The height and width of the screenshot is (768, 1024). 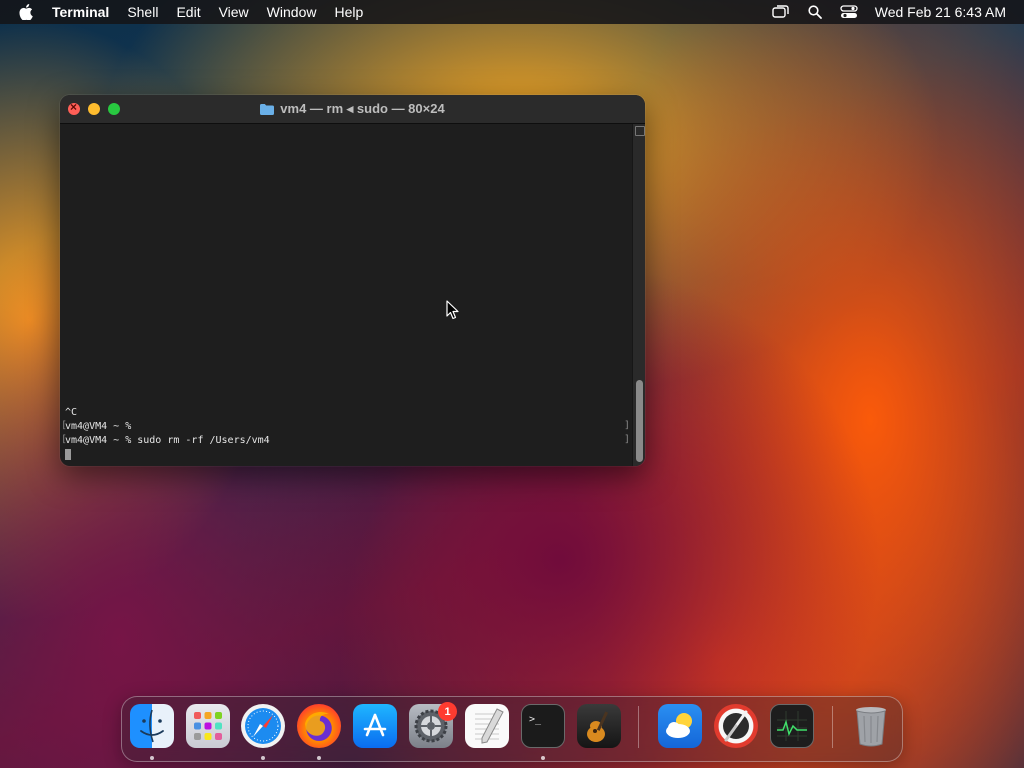 I want to click on mouse-pointer-icon, so click(x=452, y=310).